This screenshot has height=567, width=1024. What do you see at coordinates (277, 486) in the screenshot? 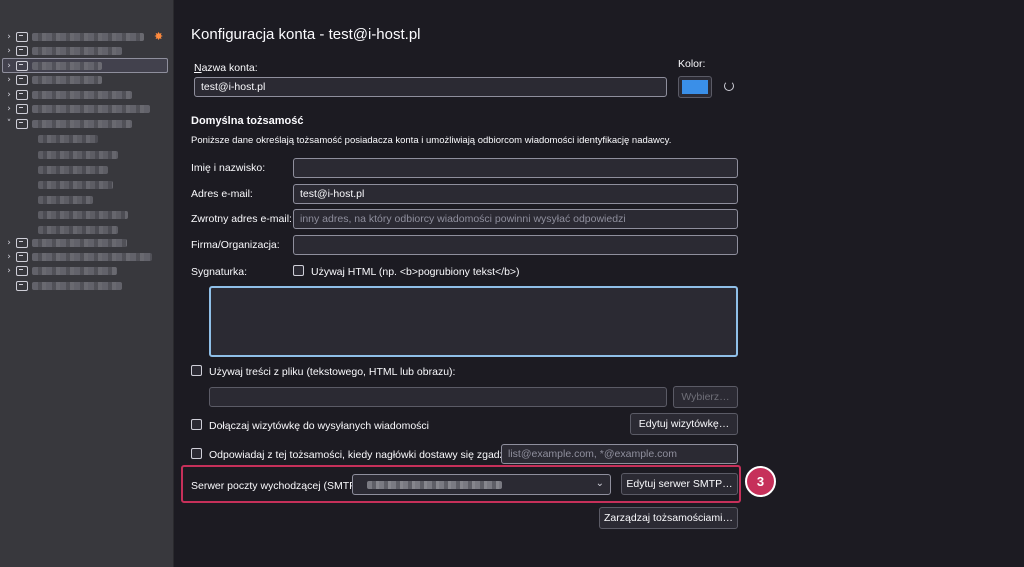
I see `smtp-label: Serwer poczty wychodzącej (SMTP):` at bounding box center [277, 486].